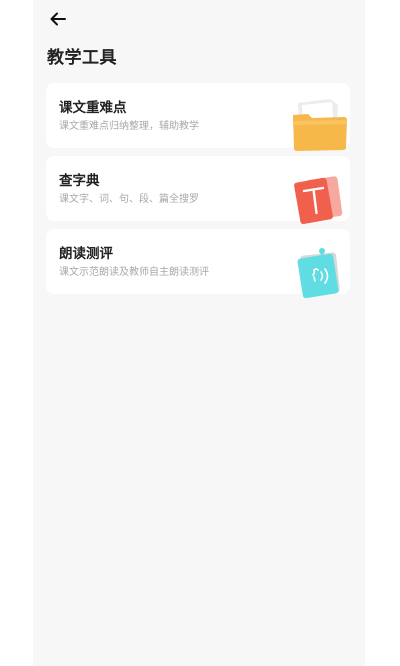  Describe the element at coordinates (79, 181) in the screenshot. I see `tool-card-title: 查字典` at that location.